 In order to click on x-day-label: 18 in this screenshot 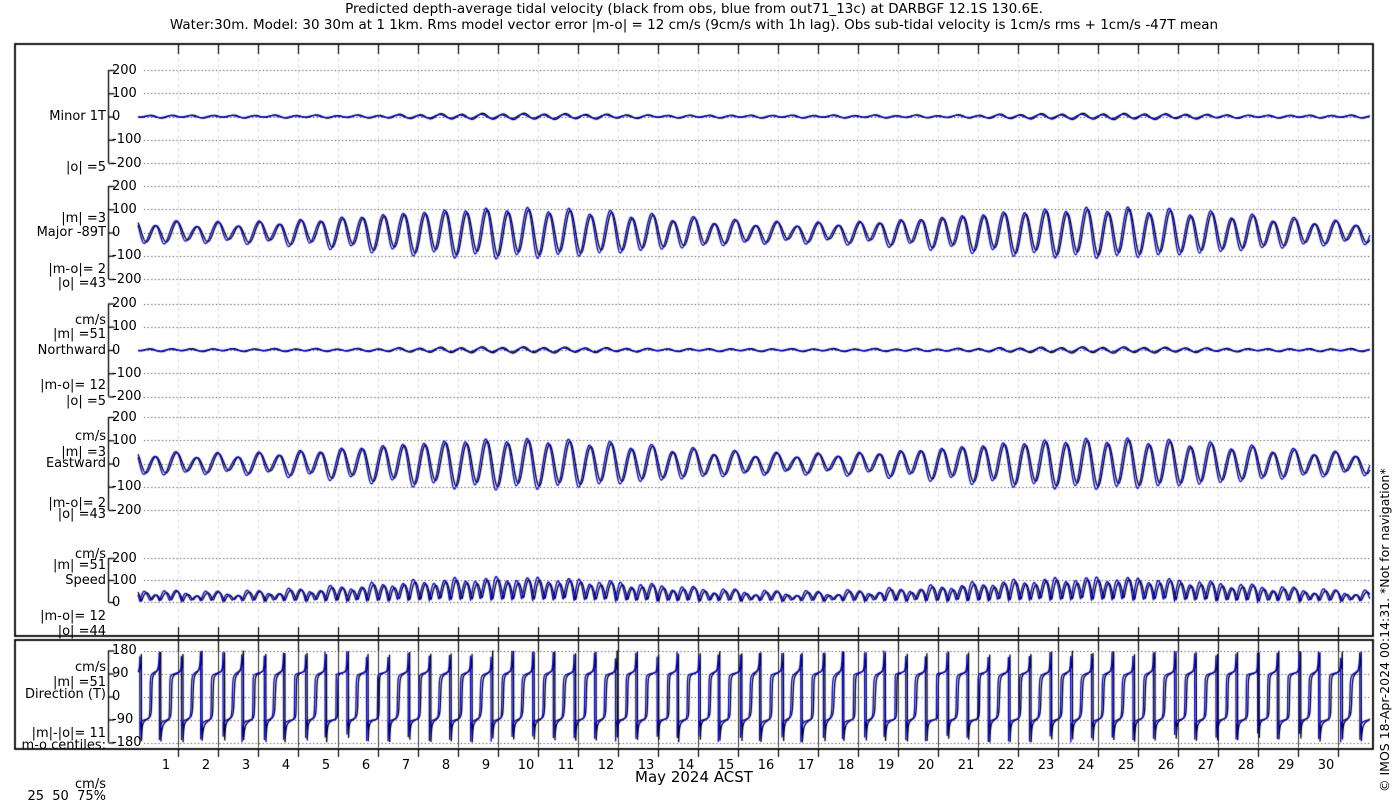, I will do `click(846, 765)`.